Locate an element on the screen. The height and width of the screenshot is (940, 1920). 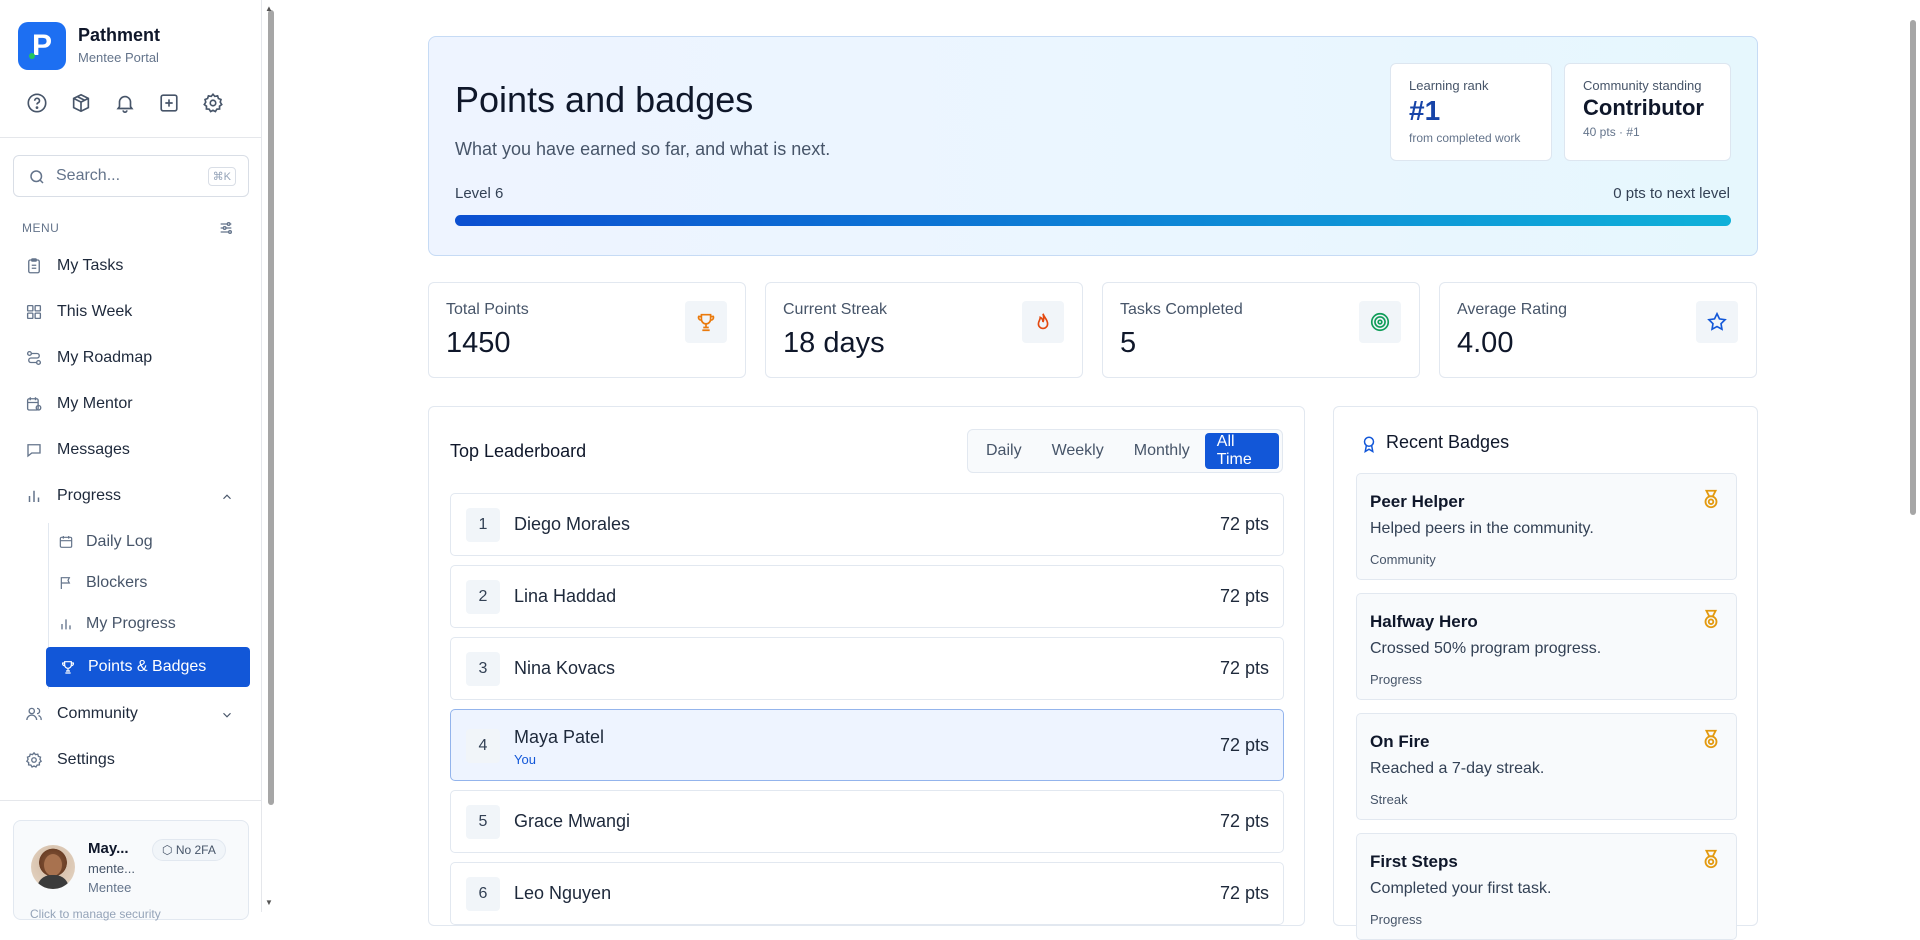
sidebar-subitem-points-badges: Points & Badges is located at coordinates (148, 667).